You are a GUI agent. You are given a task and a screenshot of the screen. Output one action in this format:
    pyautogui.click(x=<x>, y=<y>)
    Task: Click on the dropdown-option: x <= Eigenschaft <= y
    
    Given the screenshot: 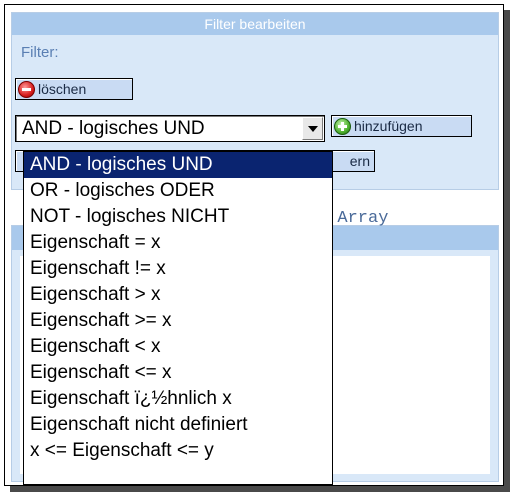 What is the action you would take?
    pyautogui.click(x=178, y=451)
    